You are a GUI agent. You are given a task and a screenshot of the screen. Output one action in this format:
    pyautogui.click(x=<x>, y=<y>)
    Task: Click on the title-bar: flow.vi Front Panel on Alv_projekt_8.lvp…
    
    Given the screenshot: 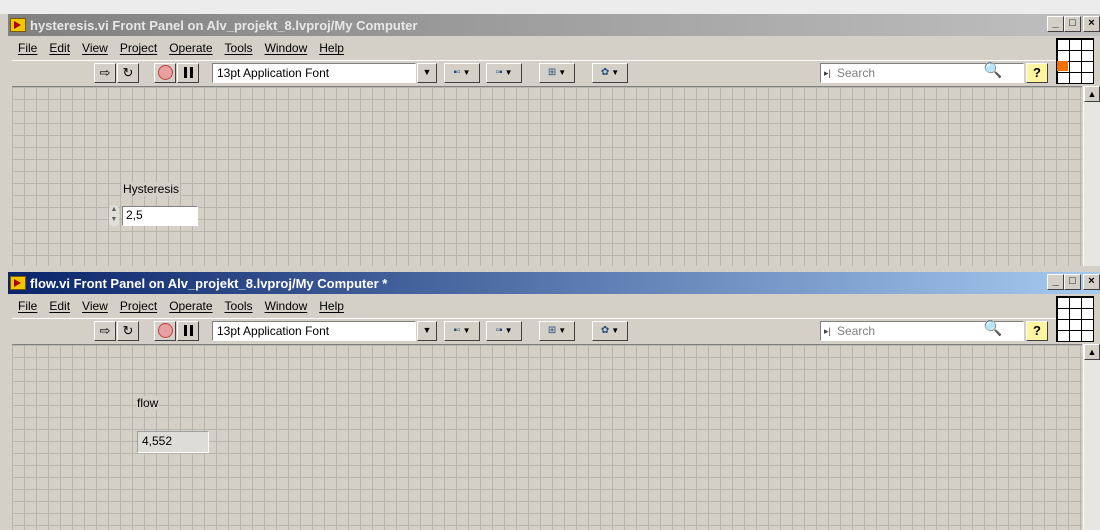 What is the action you would take?
    pyautogui.click(x=554, y=283)
    